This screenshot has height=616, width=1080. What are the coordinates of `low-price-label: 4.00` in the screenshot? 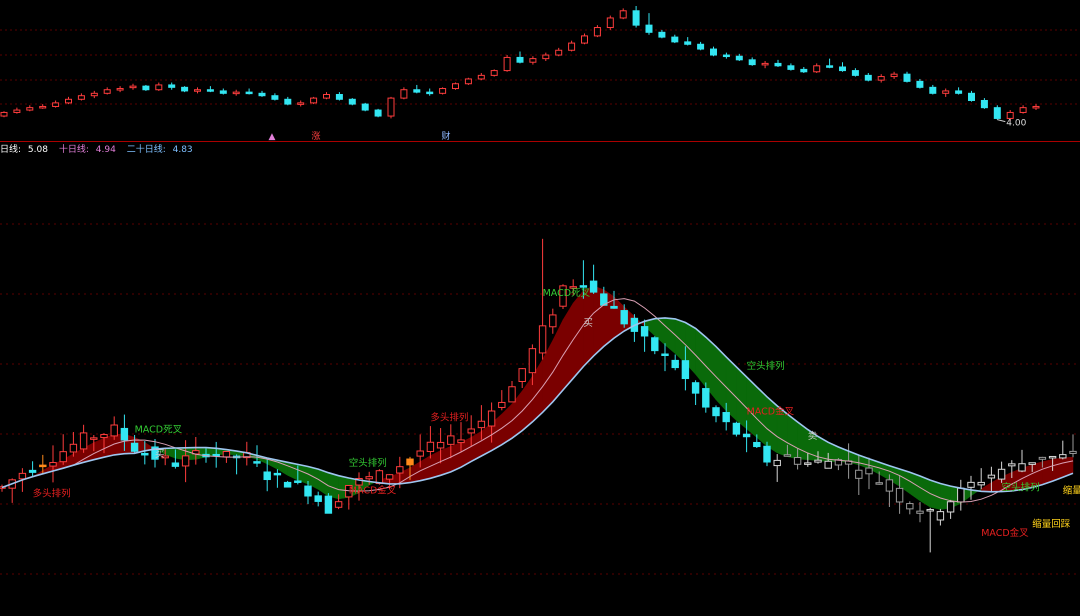 It's located at (1016, 124).